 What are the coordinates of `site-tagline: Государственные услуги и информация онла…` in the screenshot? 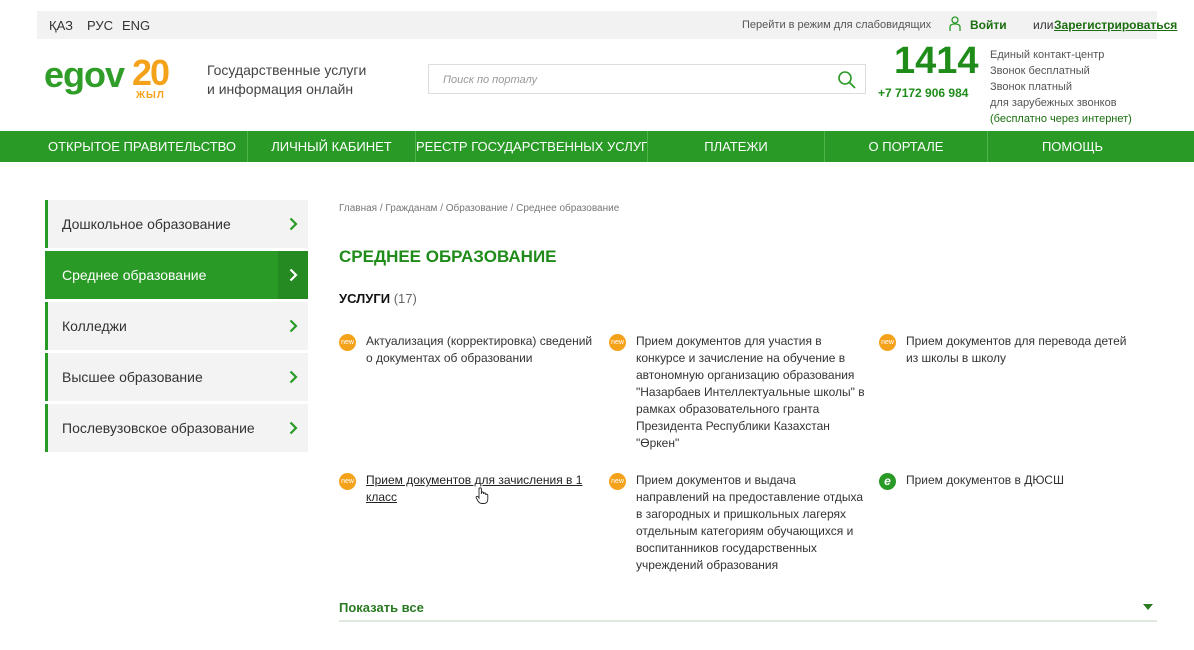 It's located at (302, 80).